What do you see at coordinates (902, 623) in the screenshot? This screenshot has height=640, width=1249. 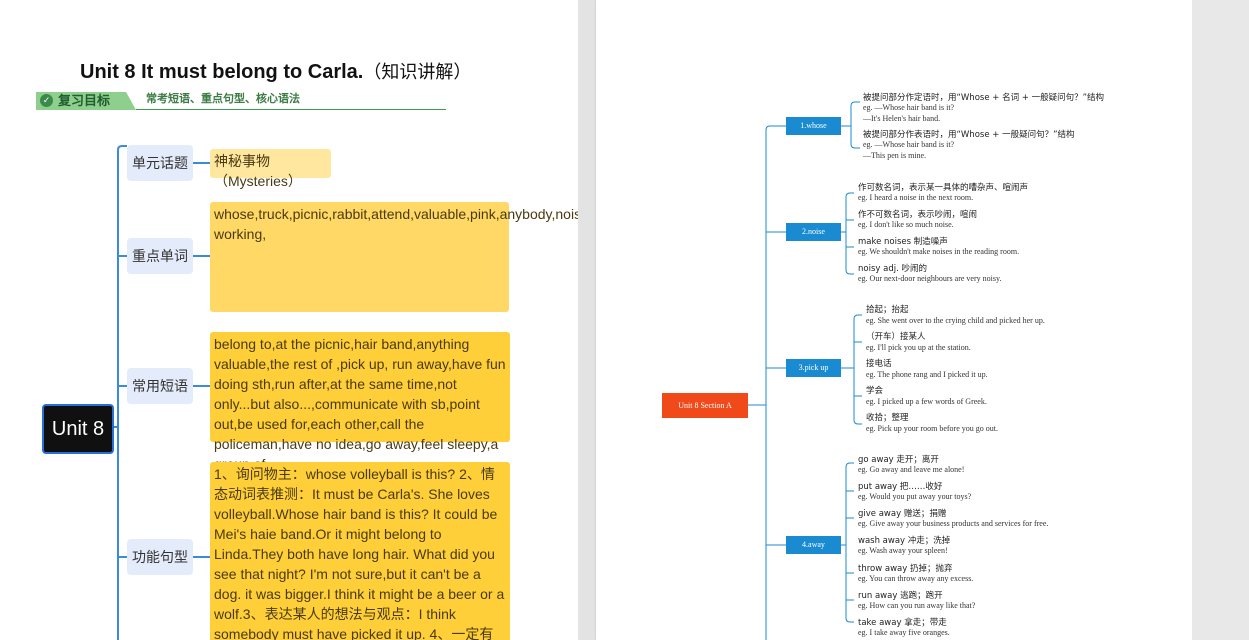 I see `usage-note: take away 拿走；带走` at bounding box center [902, 623].